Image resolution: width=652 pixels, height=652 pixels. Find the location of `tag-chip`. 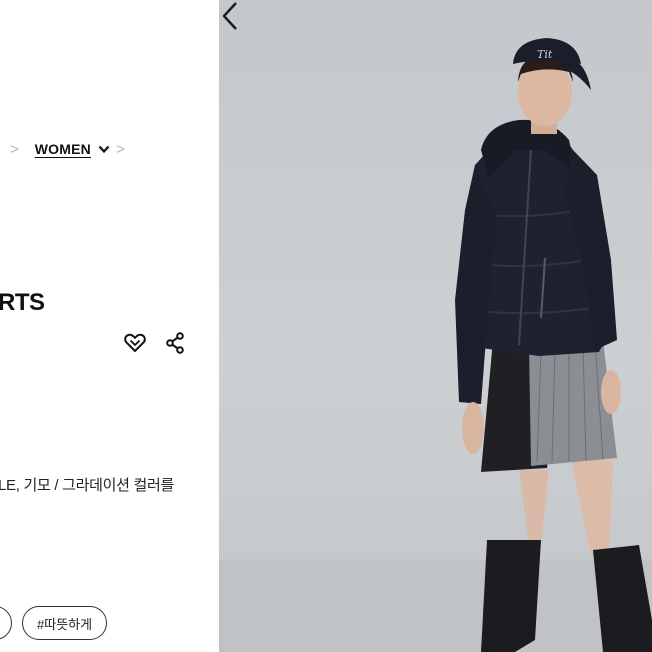

tag-chip is located at coordinates (6, 623).